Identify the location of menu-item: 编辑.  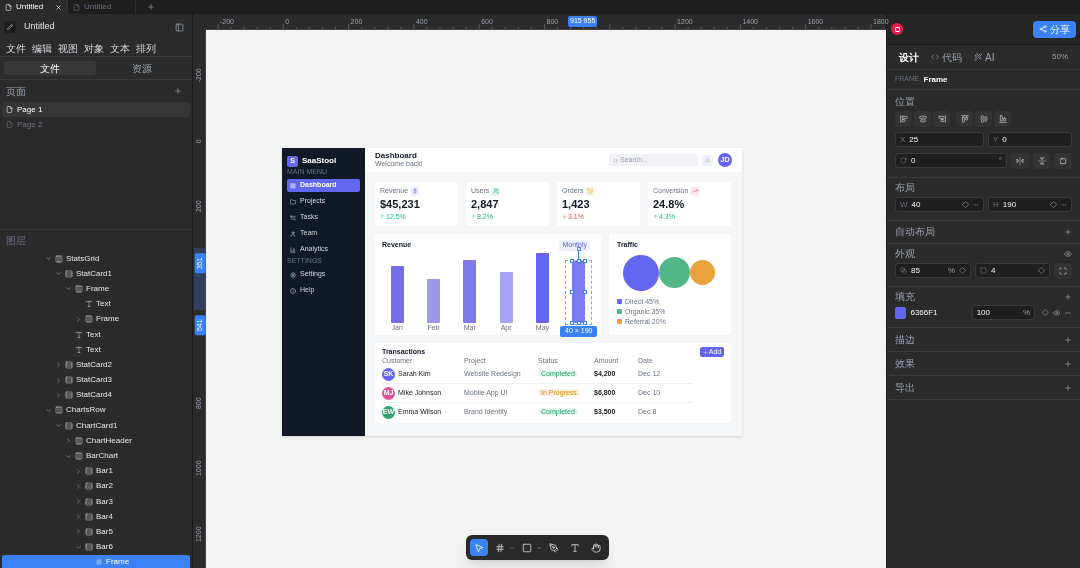
(42, 48).